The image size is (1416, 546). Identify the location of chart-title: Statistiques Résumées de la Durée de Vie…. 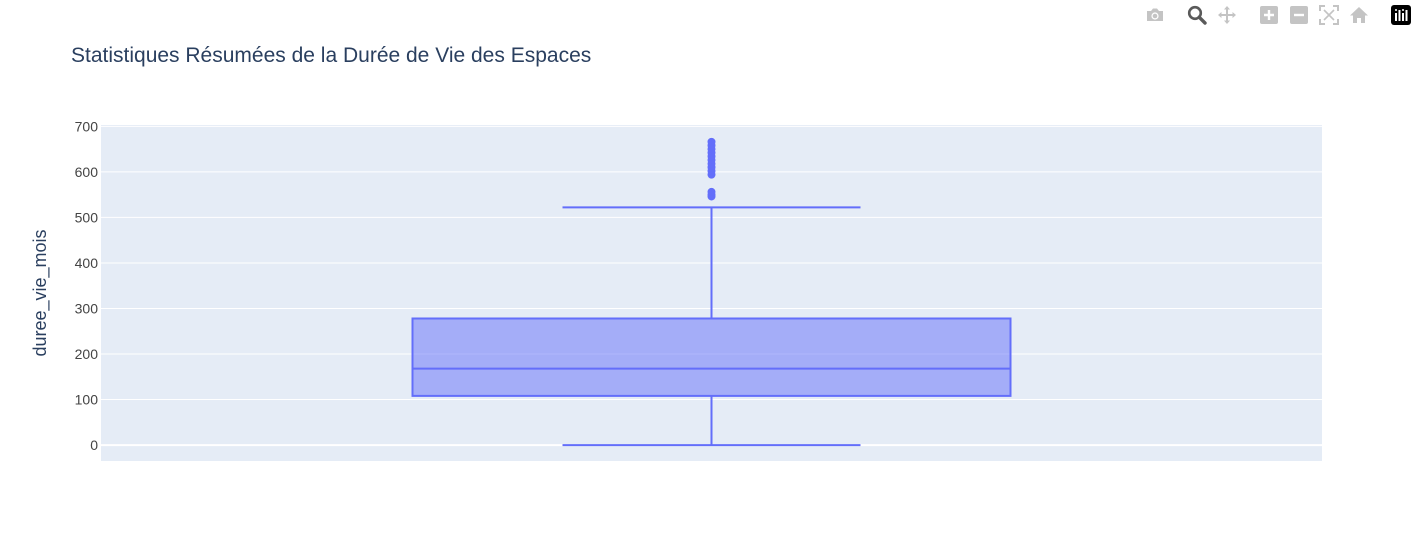
(331, 55).